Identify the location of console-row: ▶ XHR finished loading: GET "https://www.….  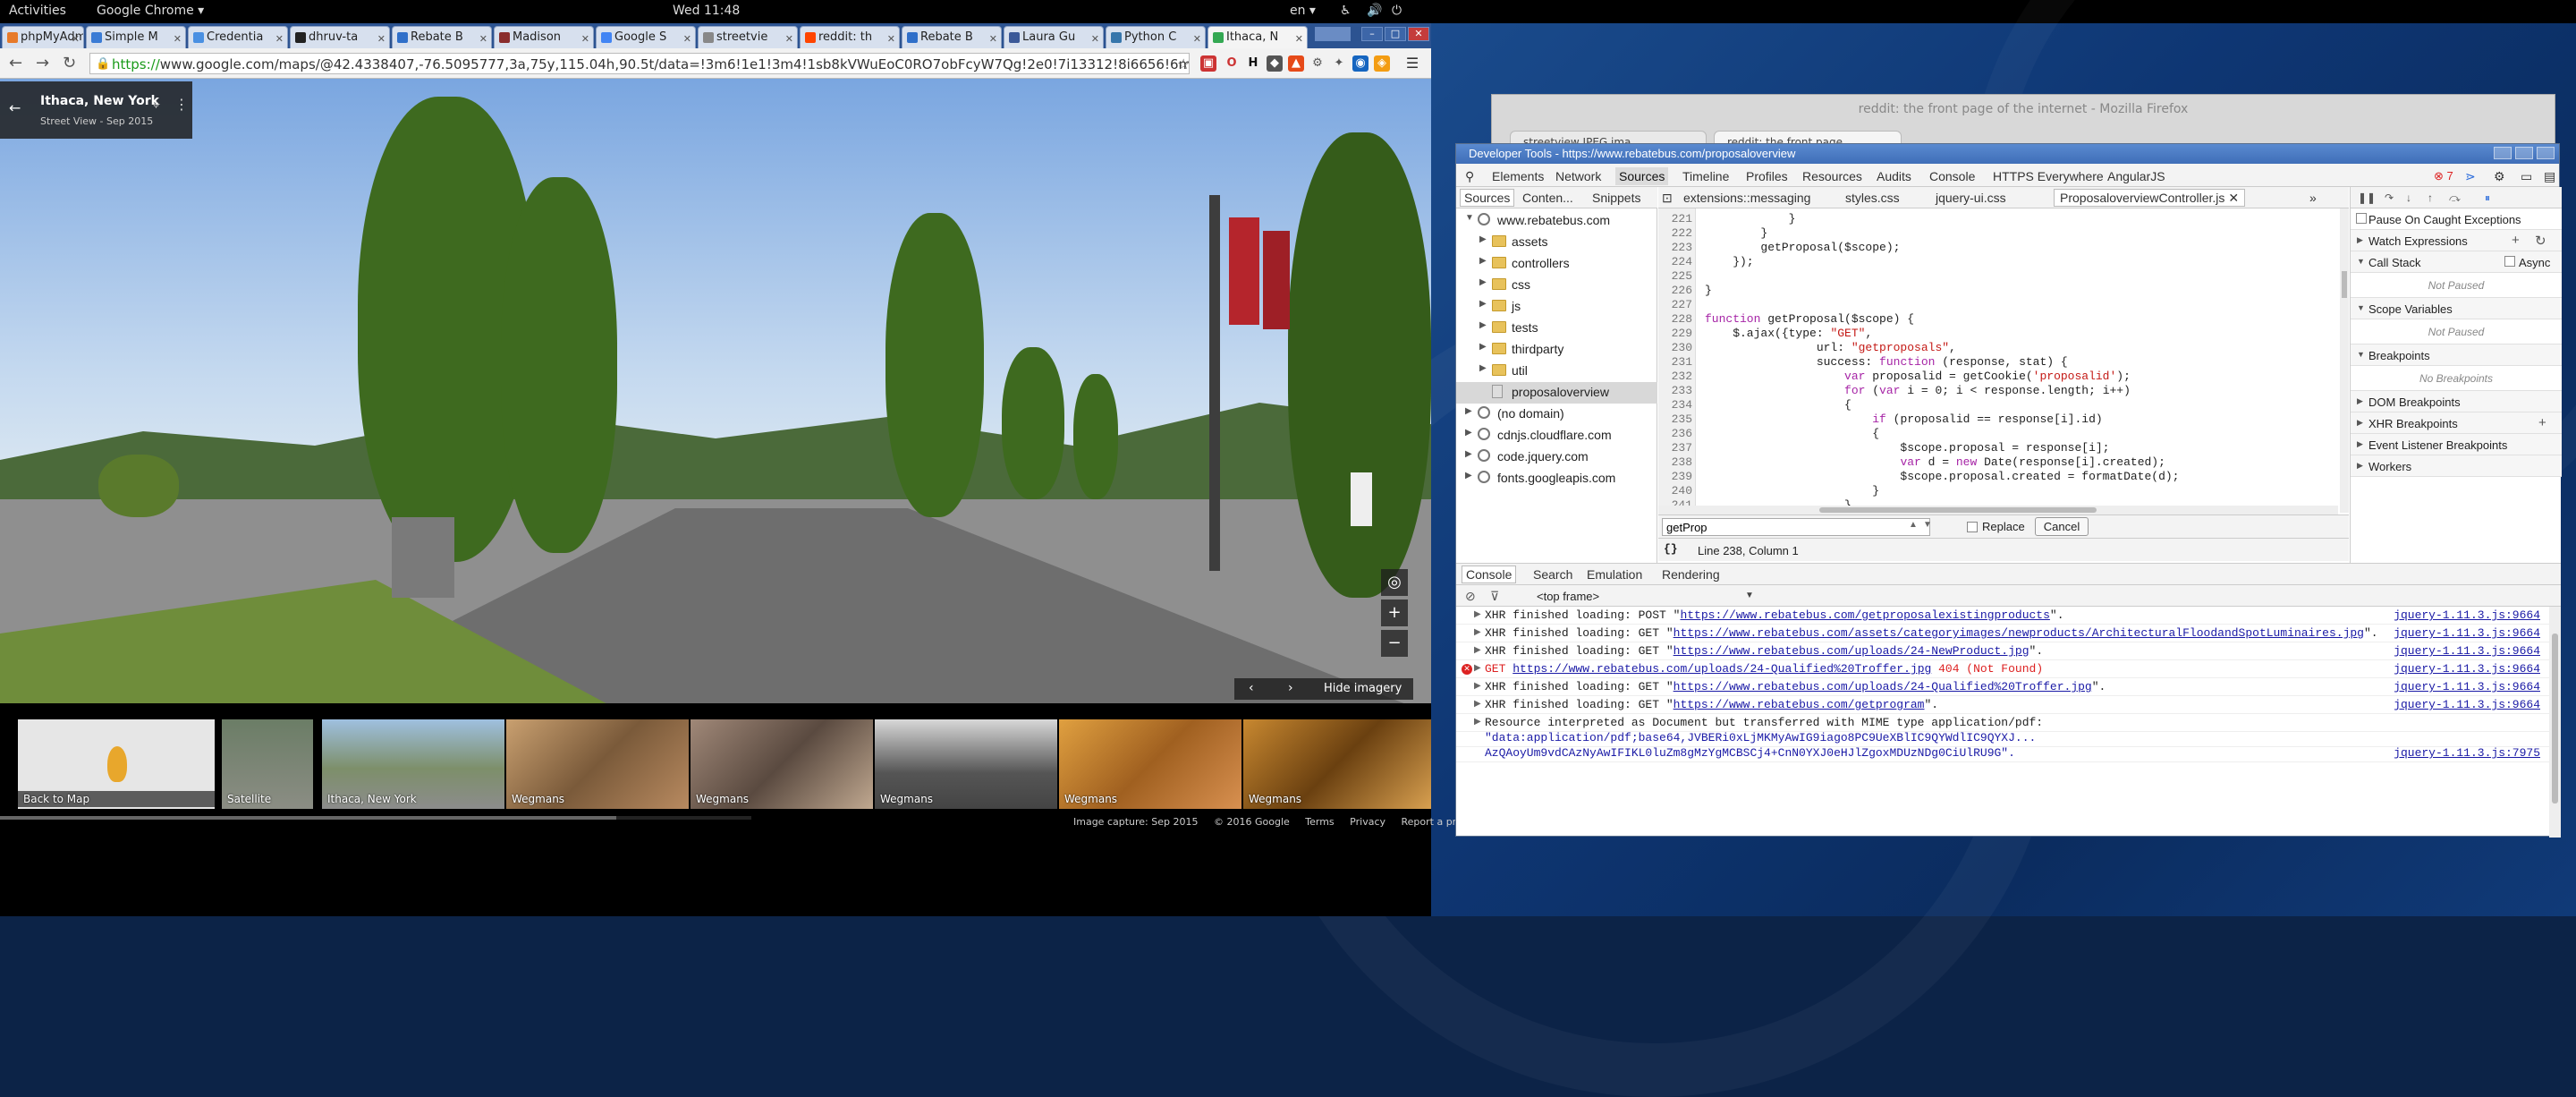
(2002, 687).